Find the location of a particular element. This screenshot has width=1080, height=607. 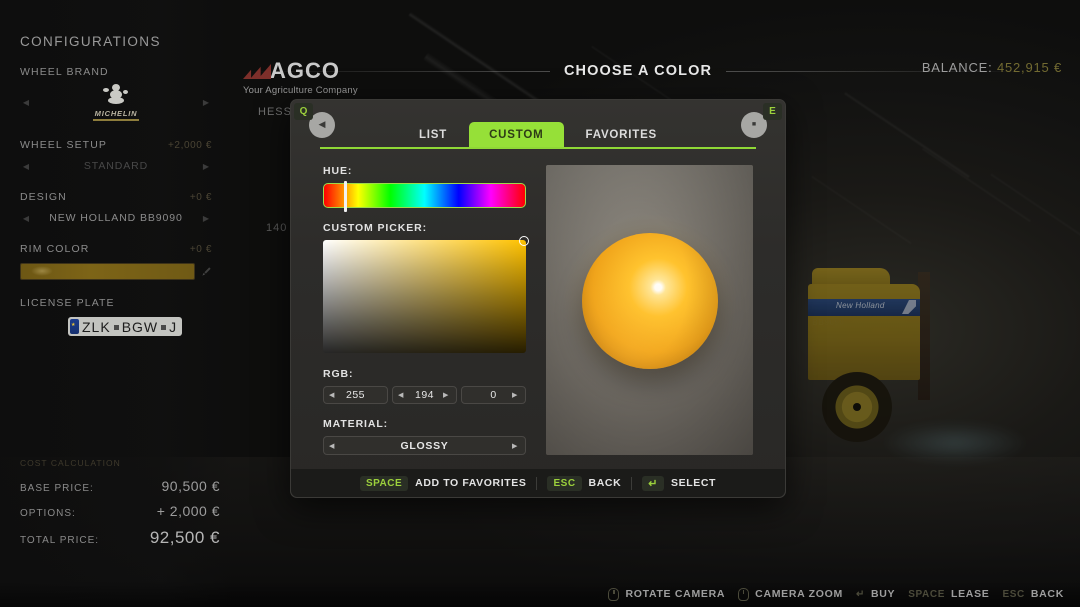

rgb-blue-stepper: ◀ 0 ▶ is located at coordinates (493, 395).